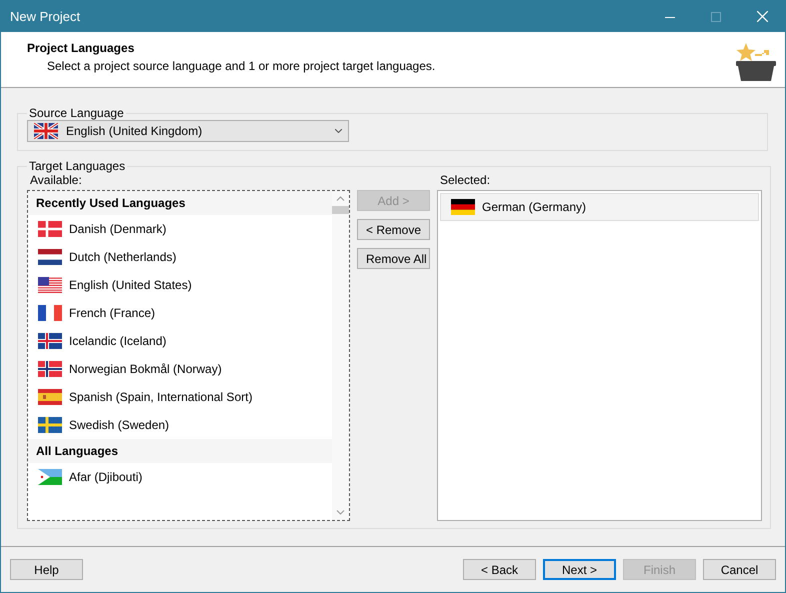 The image size is (786, 593). I want to click on scroll-thumb, so click(340, 210).